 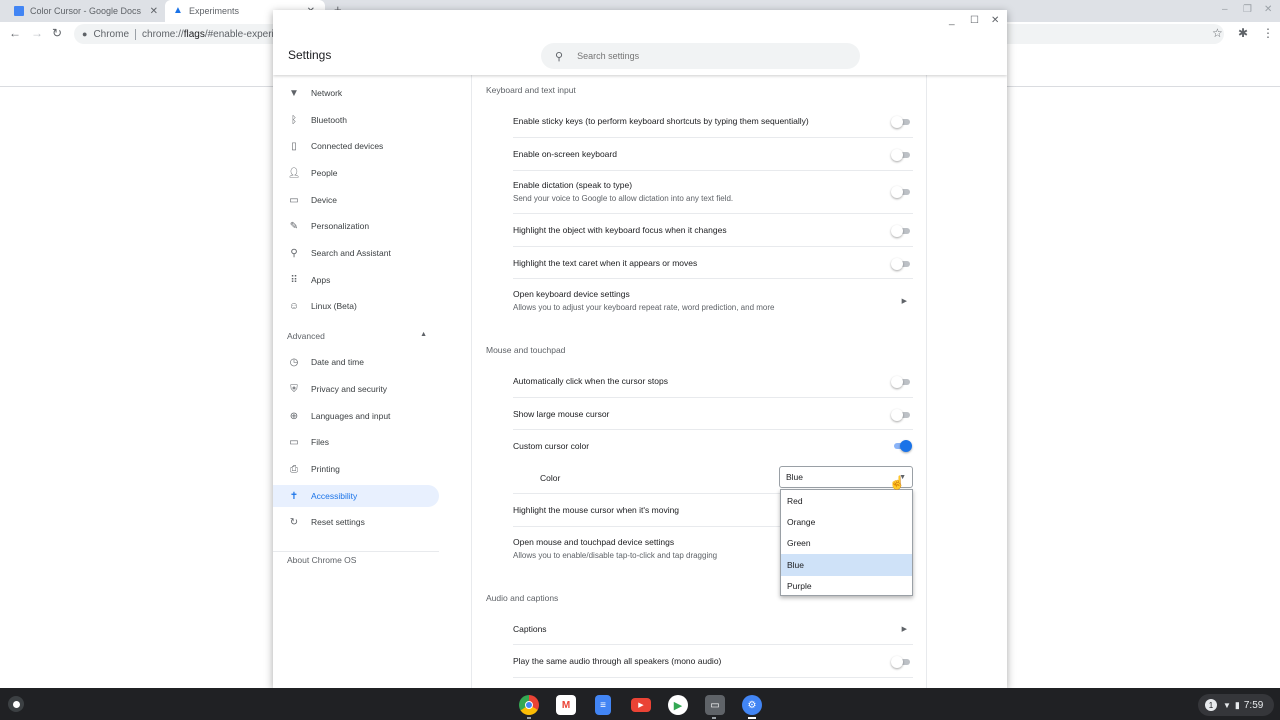 I want to click on color-option-red: Red, so click(x=846, y=500).